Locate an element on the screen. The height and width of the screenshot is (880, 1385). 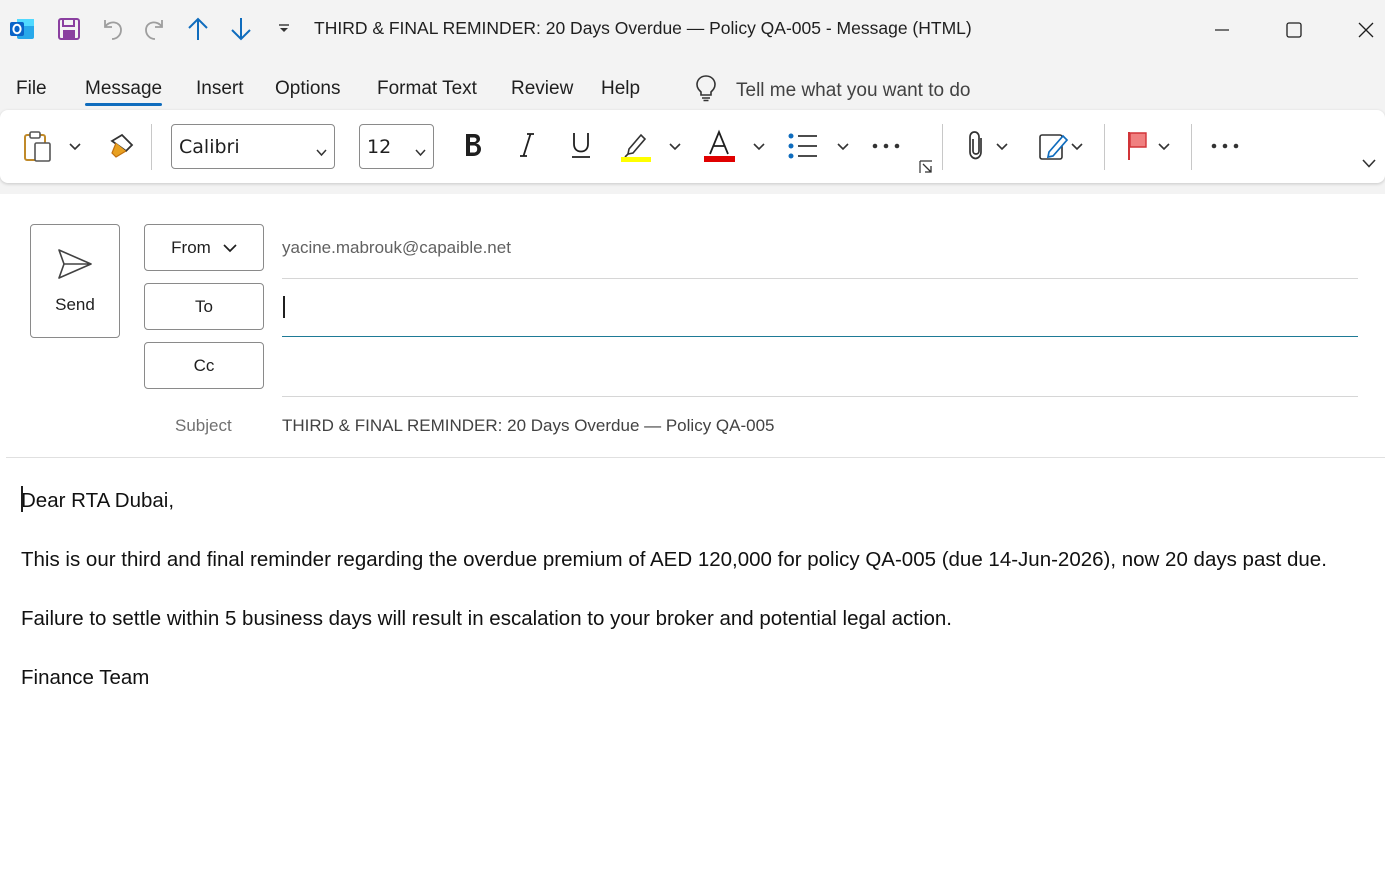
attach-dropdown-chevron-icon is located at coordinates (1002, 147).